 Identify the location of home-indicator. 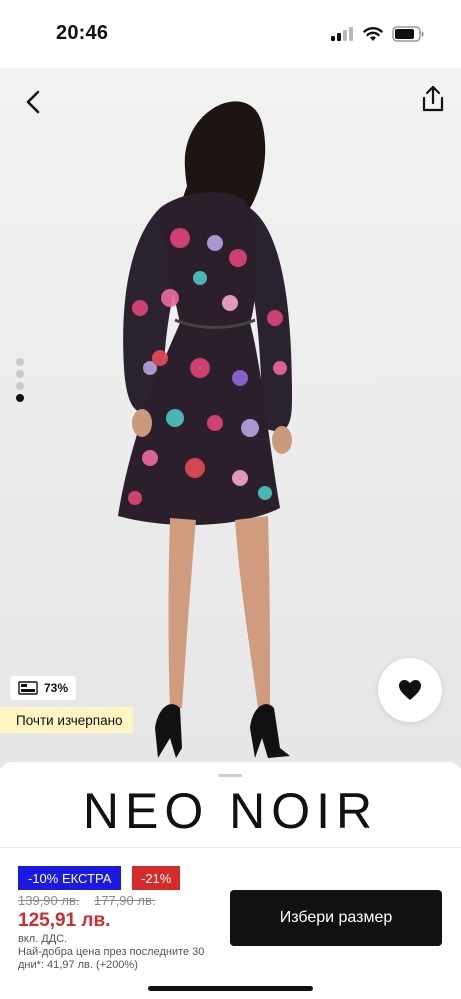
(230, 988).